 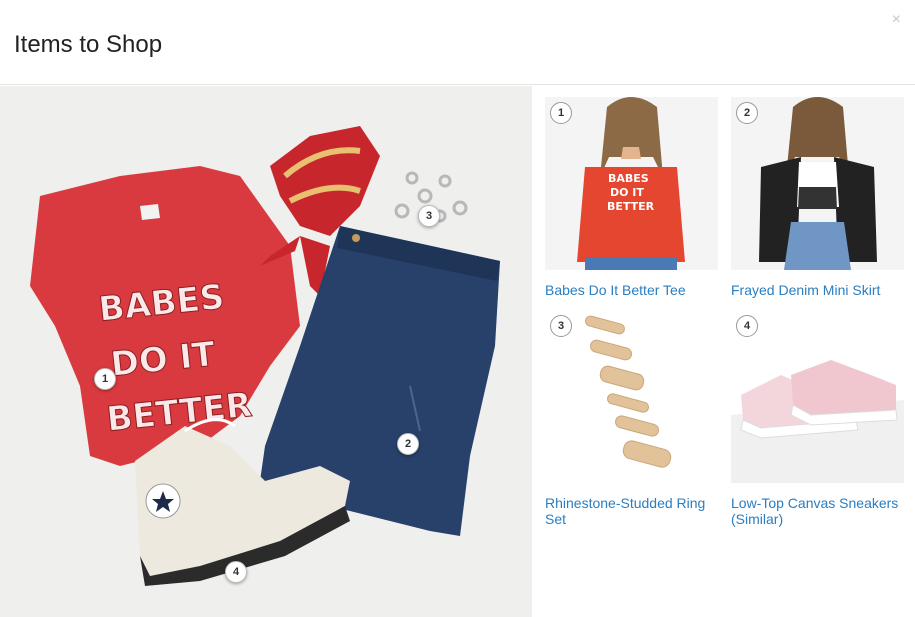 What do you see at coordinates (236, 572) in the screenshot?
I see `outfit-pin-4: 4` at bounding box center [236, 572].